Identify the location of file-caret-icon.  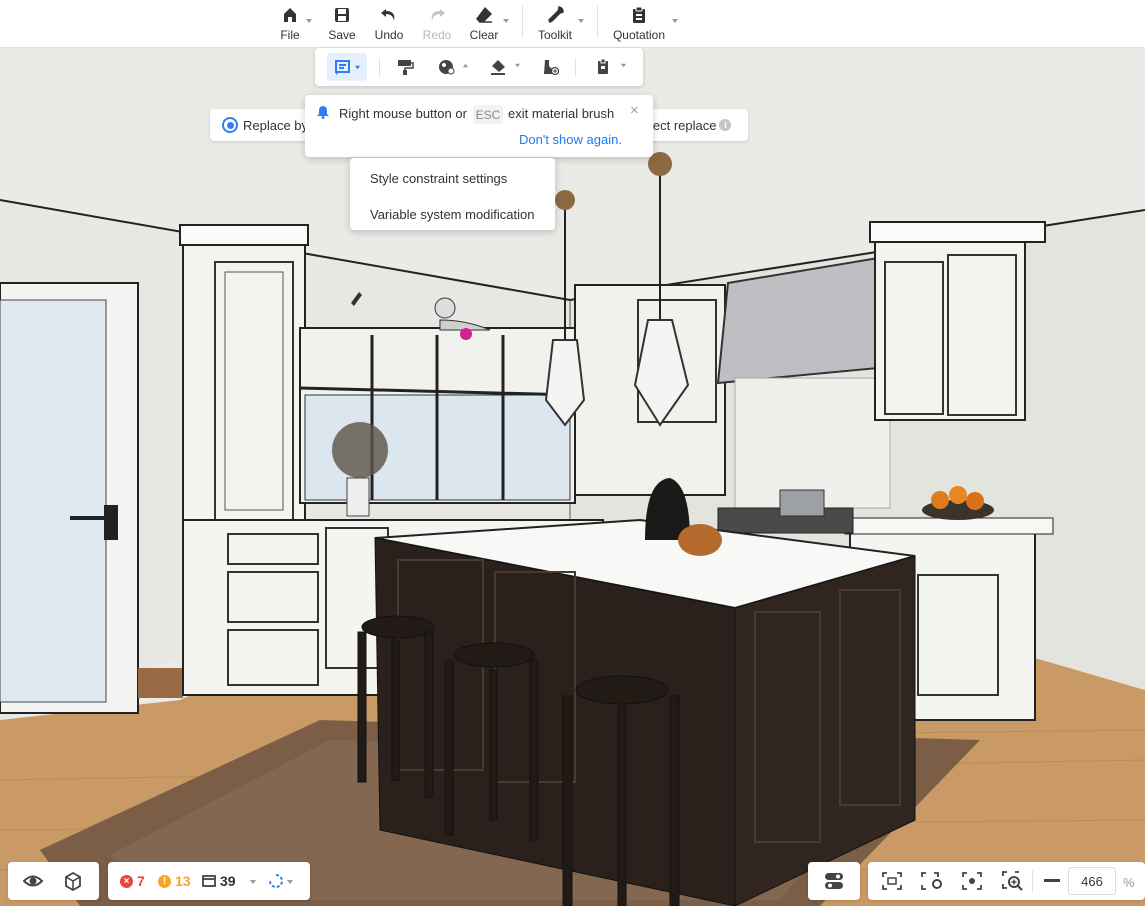
(309, 21).